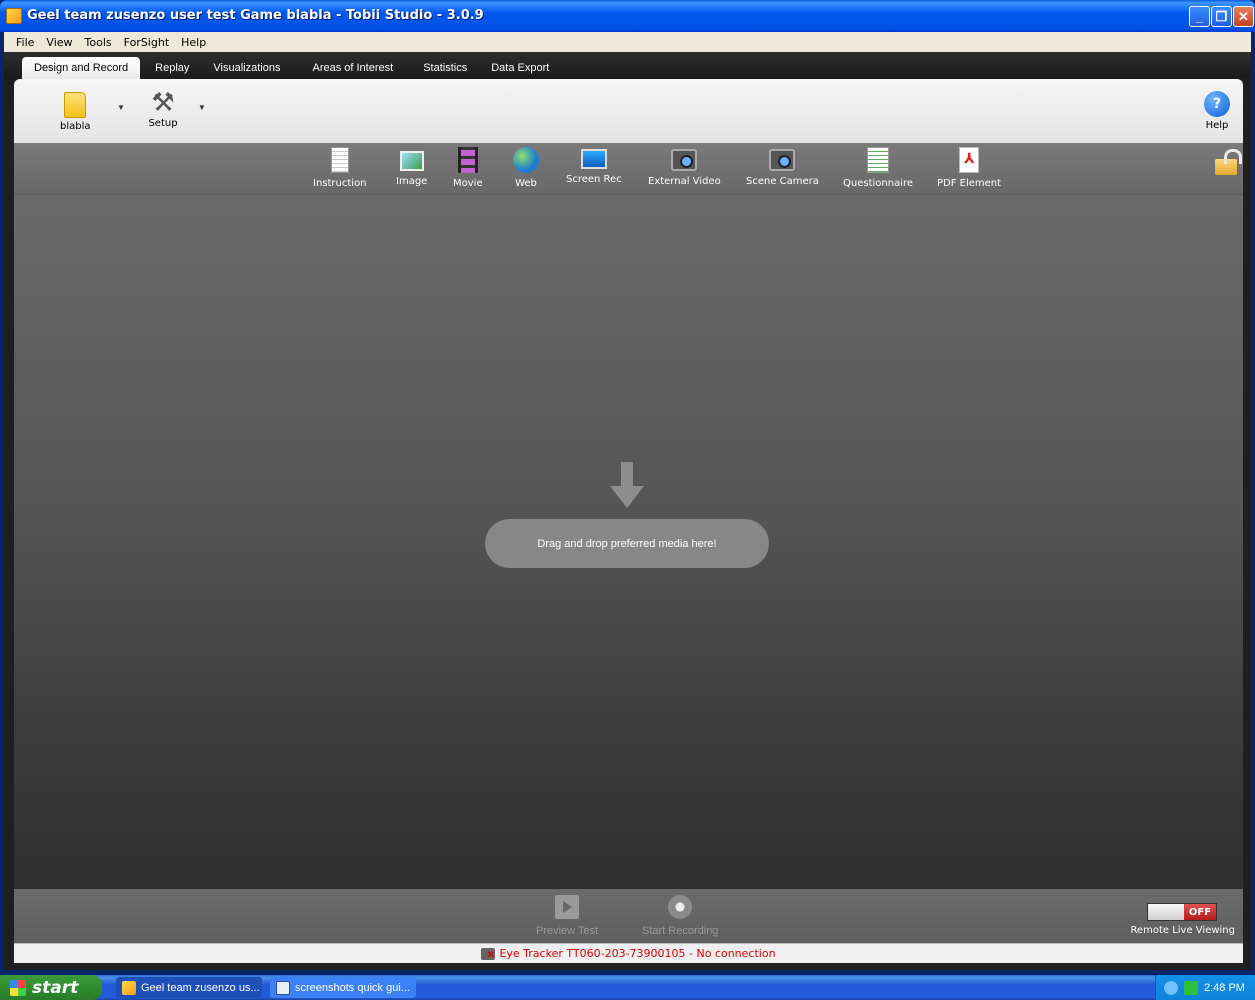  Describe the element at coordinates (526, 160) in the screenshot. I see `web-icon` at that location.